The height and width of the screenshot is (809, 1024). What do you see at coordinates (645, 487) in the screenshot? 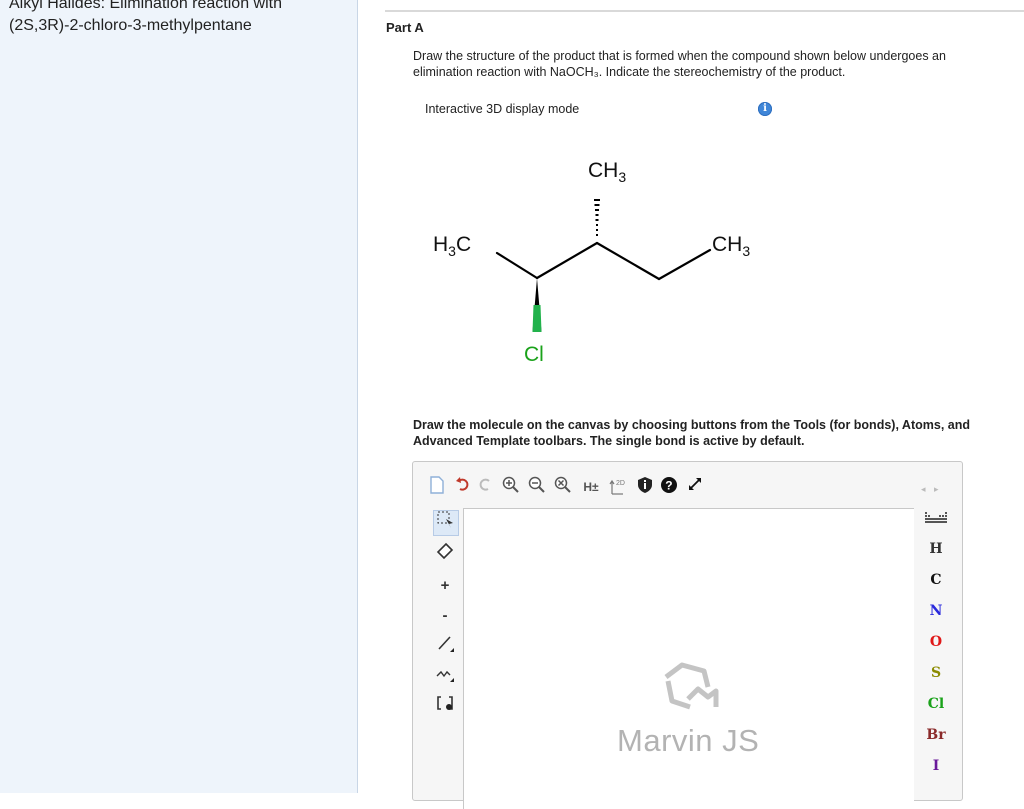
I see `info-shield-icon` at bounding box center [645, 487].